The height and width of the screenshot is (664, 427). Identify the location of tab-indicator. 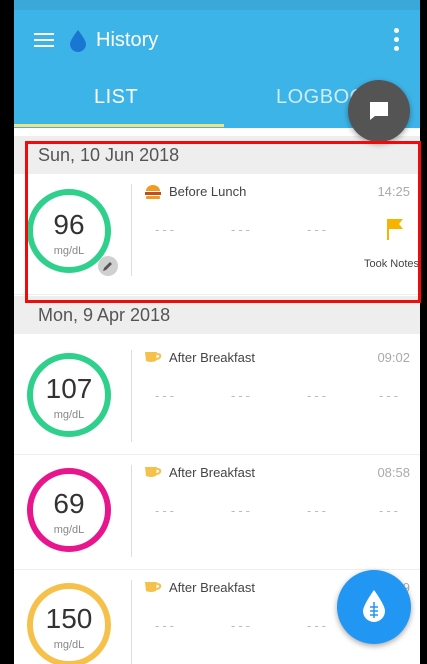
(119, 125).